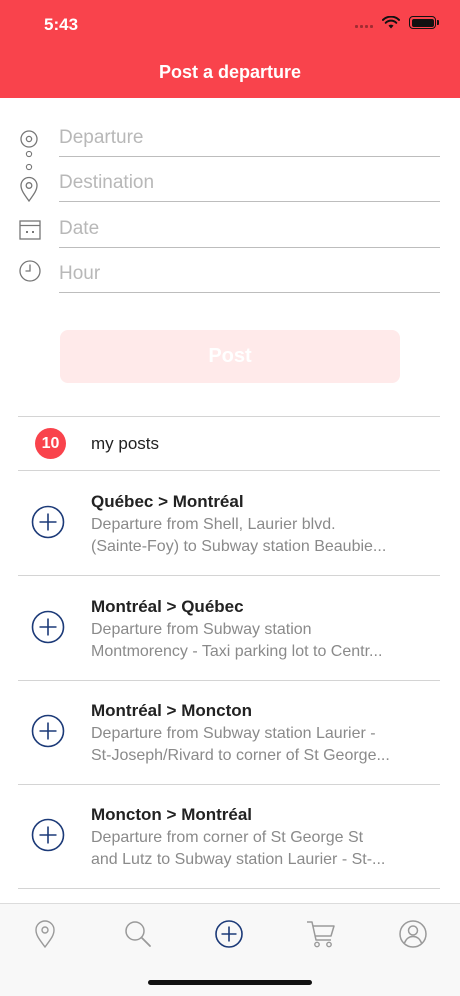 The image size is (460, 996). What do you see at coordinates (30, 230) in the screenshot?
I see `calendar-icon` at bounding box center [30, 230].